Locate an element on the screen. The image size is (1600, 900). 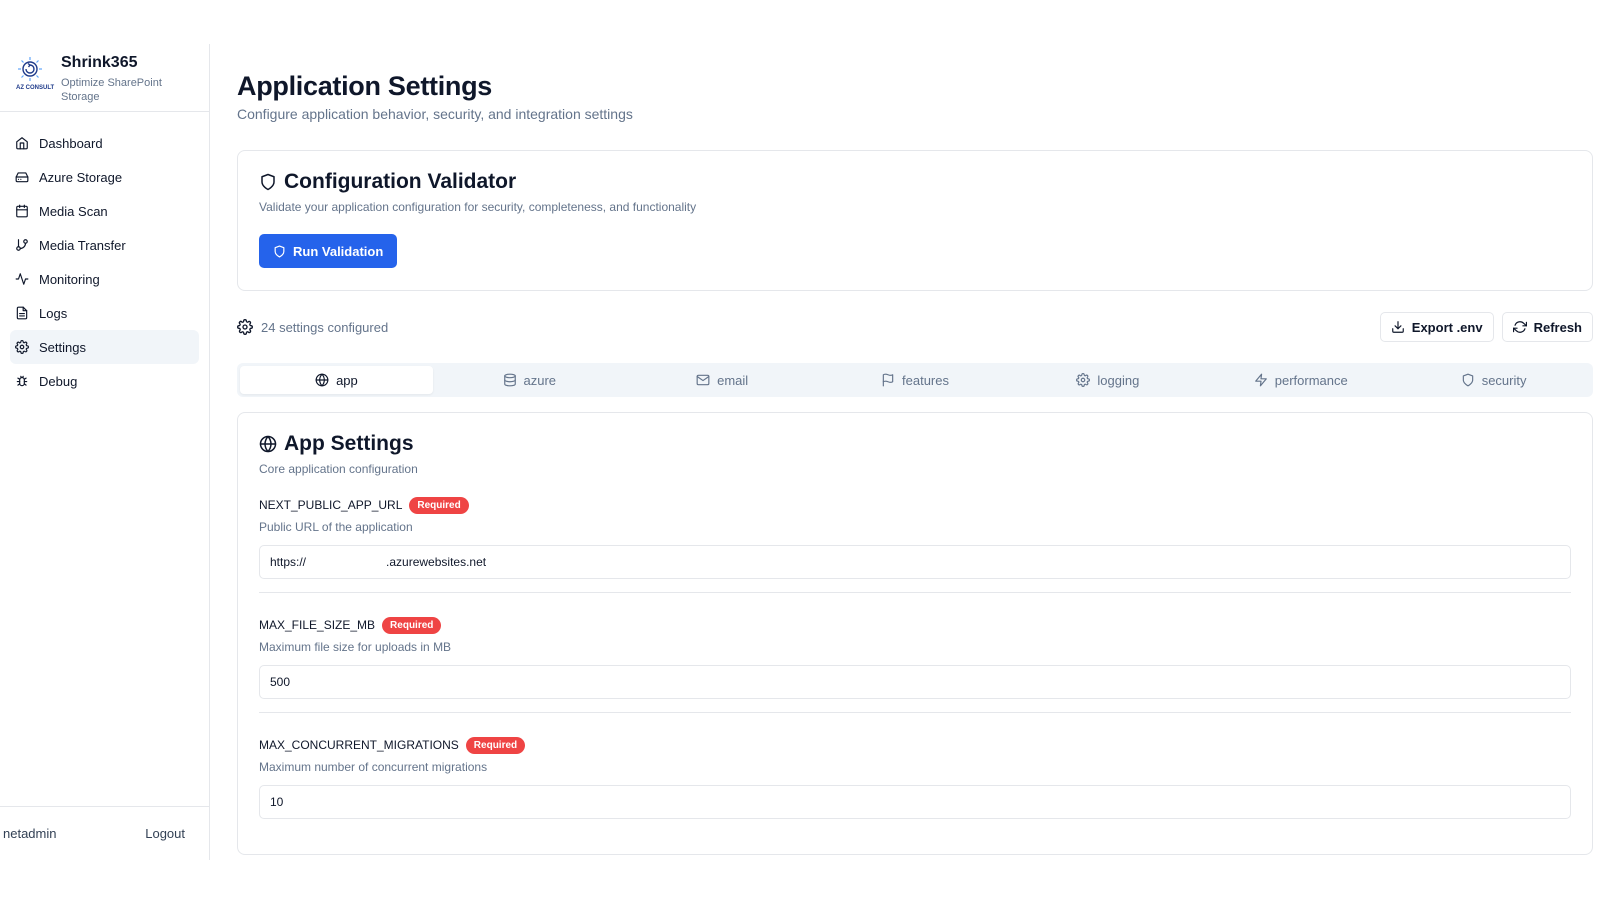
sidebar-item-label: Media Scan is located at coordinates (73, 211).